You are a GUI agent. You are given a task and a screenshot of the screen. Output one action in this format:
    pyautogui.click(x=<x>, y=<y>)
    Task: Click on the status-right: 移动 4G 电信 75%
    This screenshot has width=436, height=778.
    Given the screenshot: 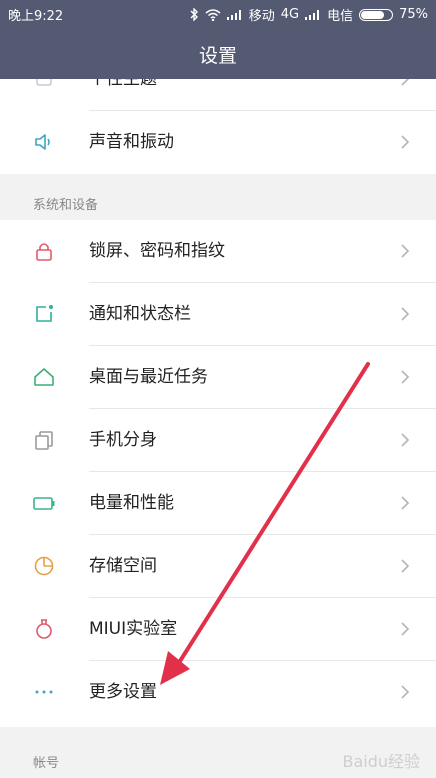 What is the action you would take?
    pyautogui.click(x=308, y=14)
    